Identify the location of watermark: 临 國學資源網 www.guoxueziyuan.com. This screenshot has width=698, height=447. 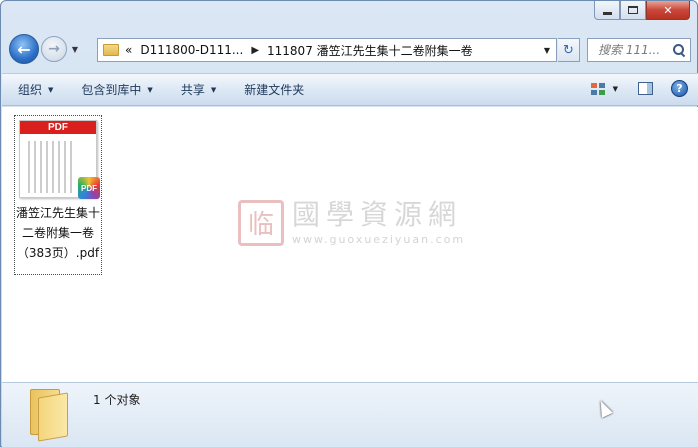
(351, 222).